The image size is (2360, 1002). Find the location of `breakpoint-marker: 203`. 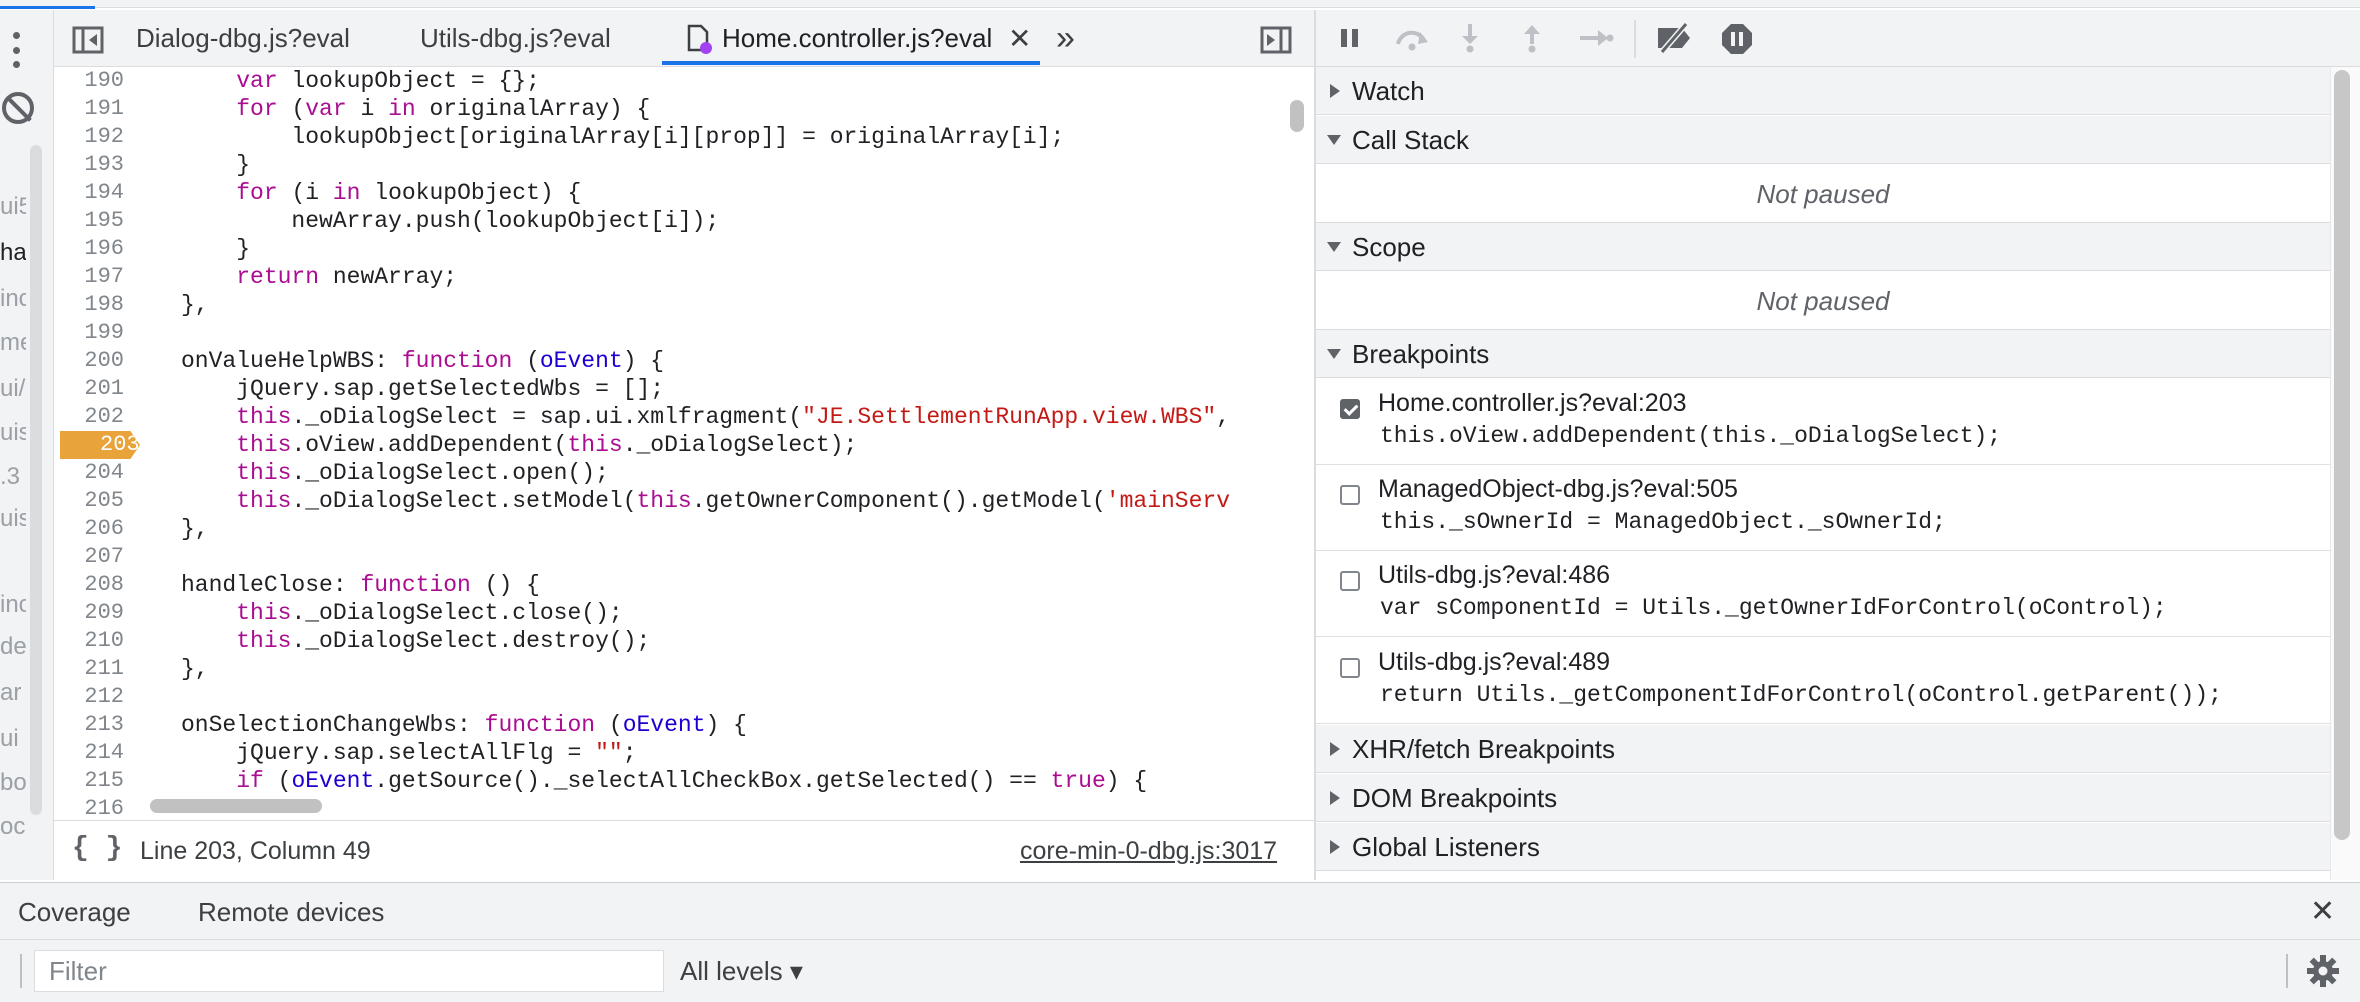

breakpoint-marker: 203 is located at coordinates (100, 445).